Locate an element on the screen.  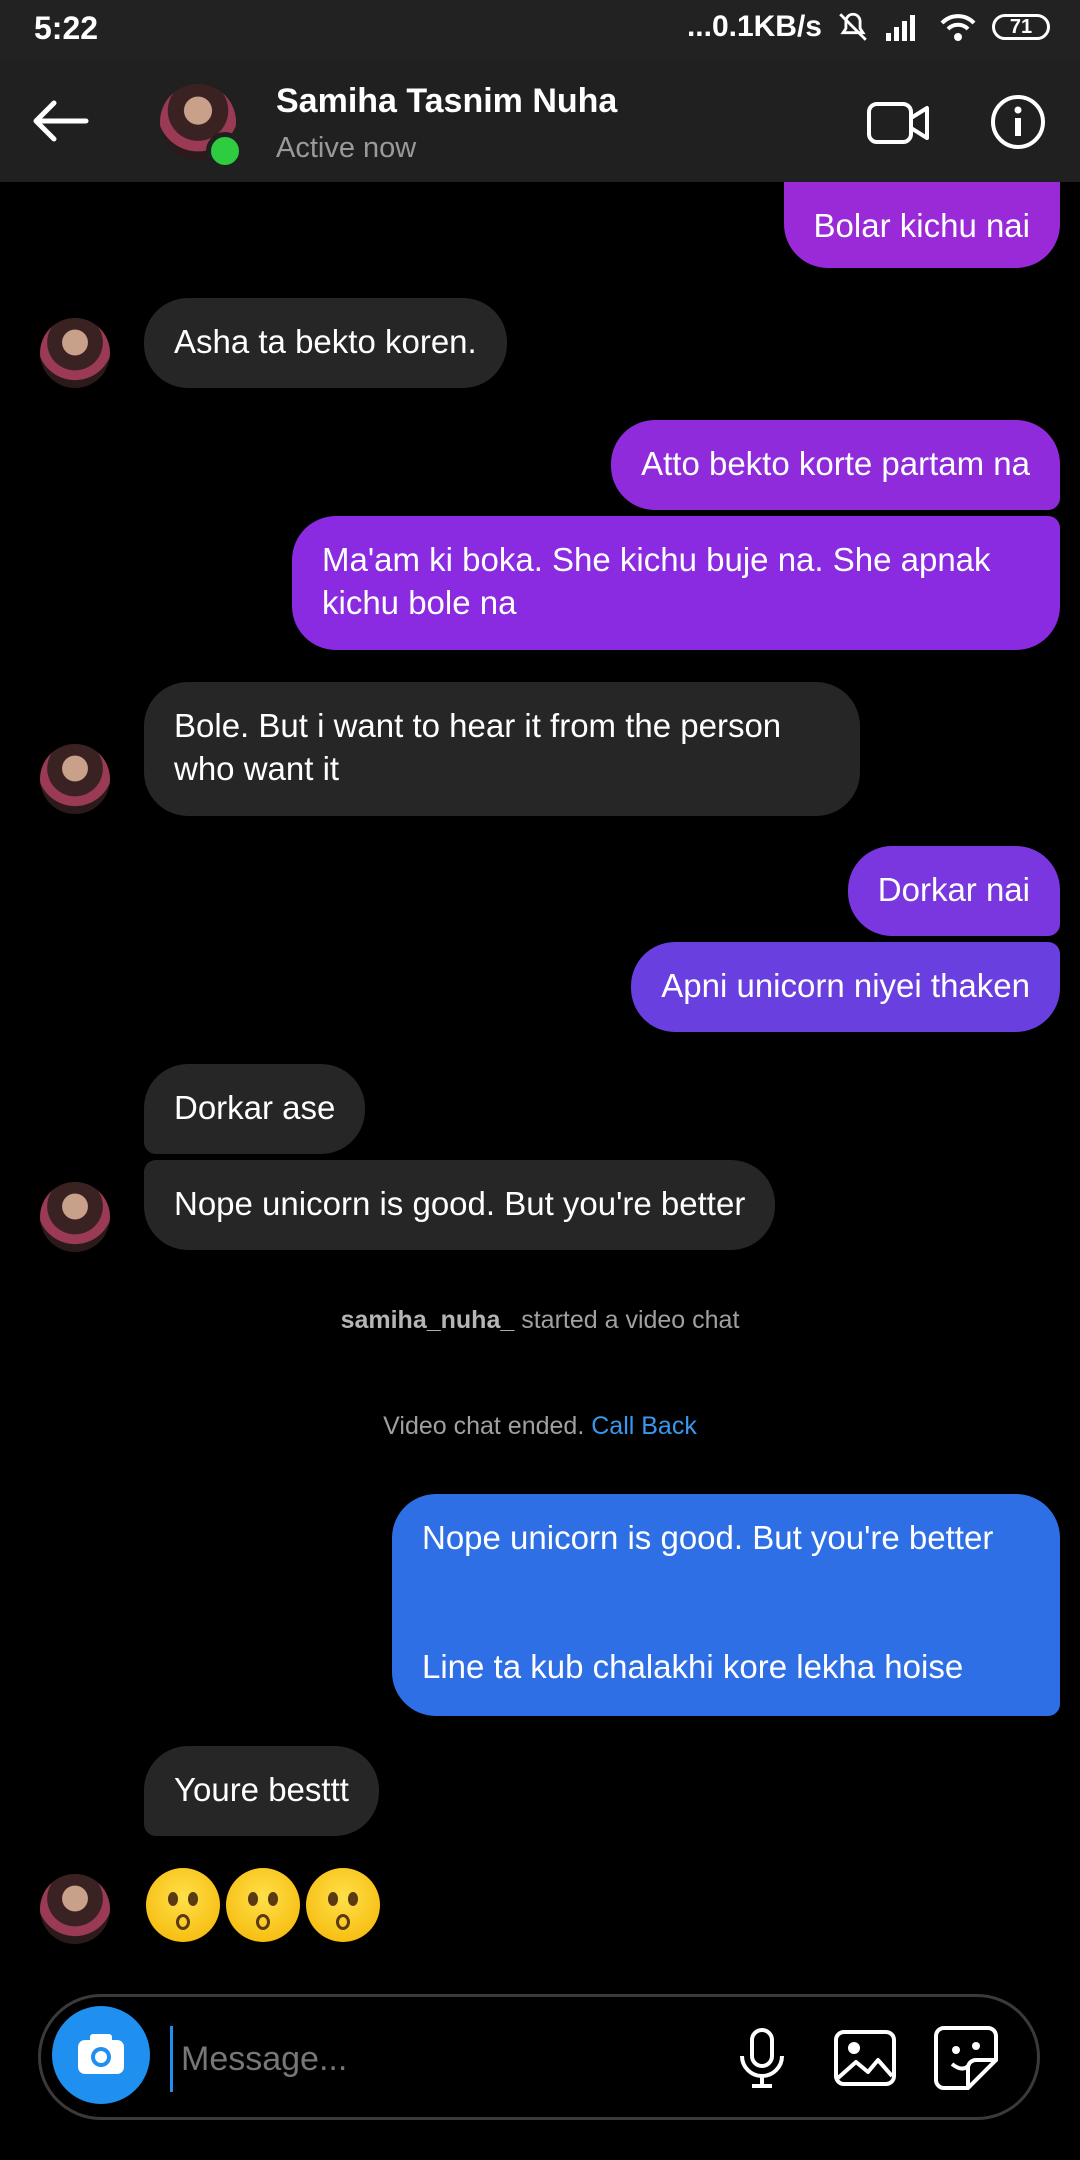
camera-icon is located at coordinates (101, 2054).